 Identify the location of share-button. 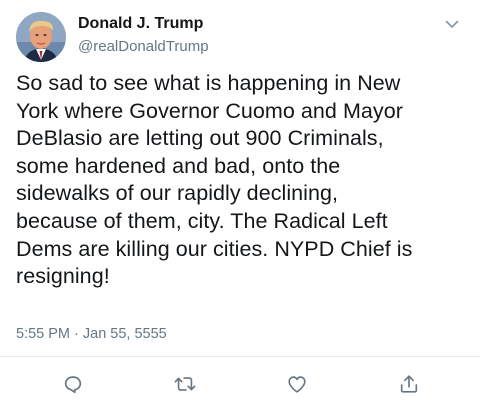
(409, 384).